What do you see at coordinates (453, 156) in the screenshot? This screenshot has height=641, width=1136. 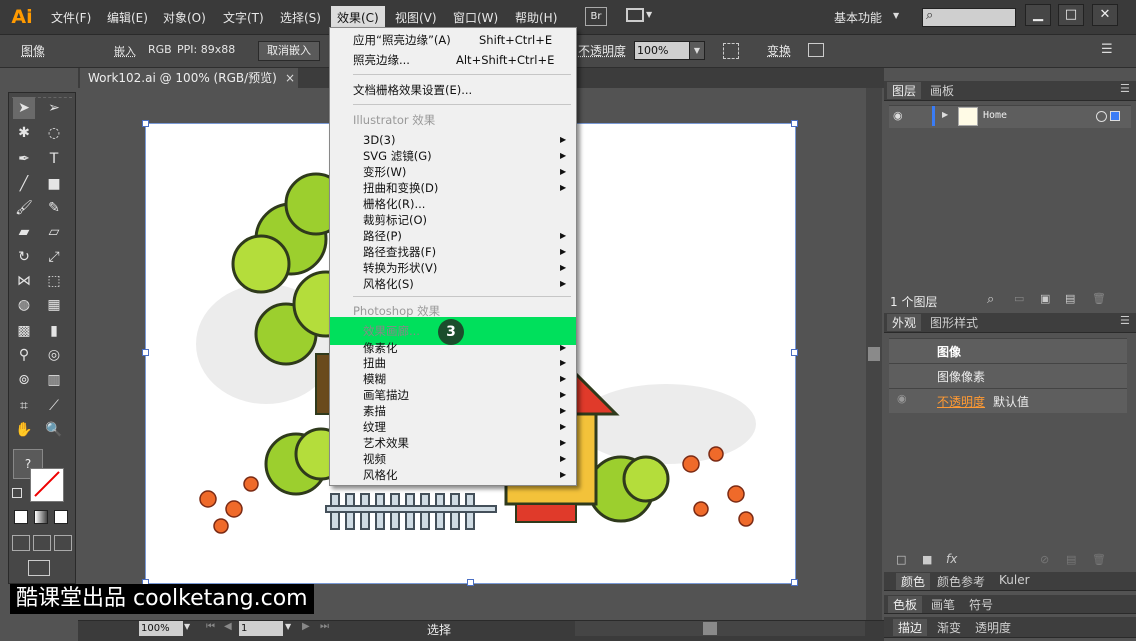 I see `menu-svg-filters: SVG 滤镜(G) ▶` at bounding box center [453, 156].